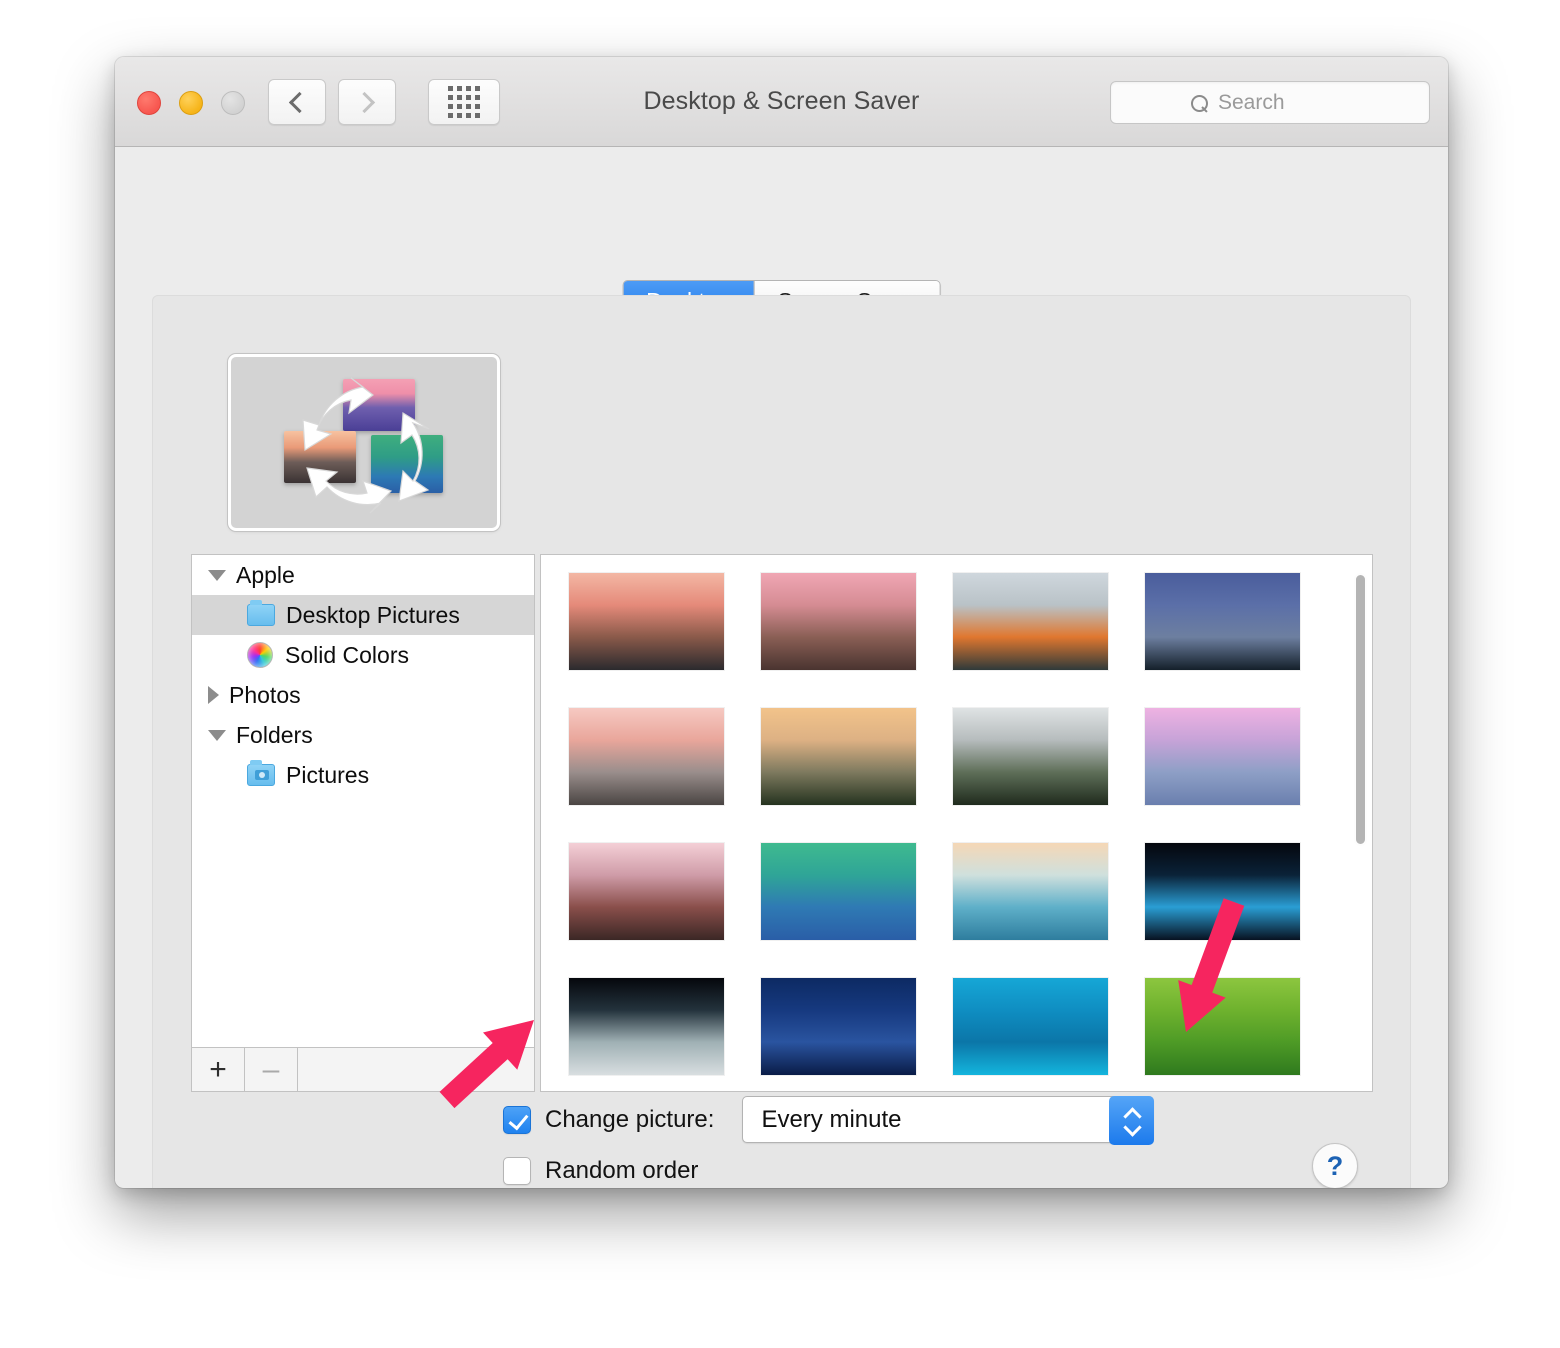 Image resolution: width=1560 pixels, height=1348 pixels. What do you see at coordinates (271, 1069) in the screenshot?
I see `remove-folder-button: –` at bounding box center [271, 1069].